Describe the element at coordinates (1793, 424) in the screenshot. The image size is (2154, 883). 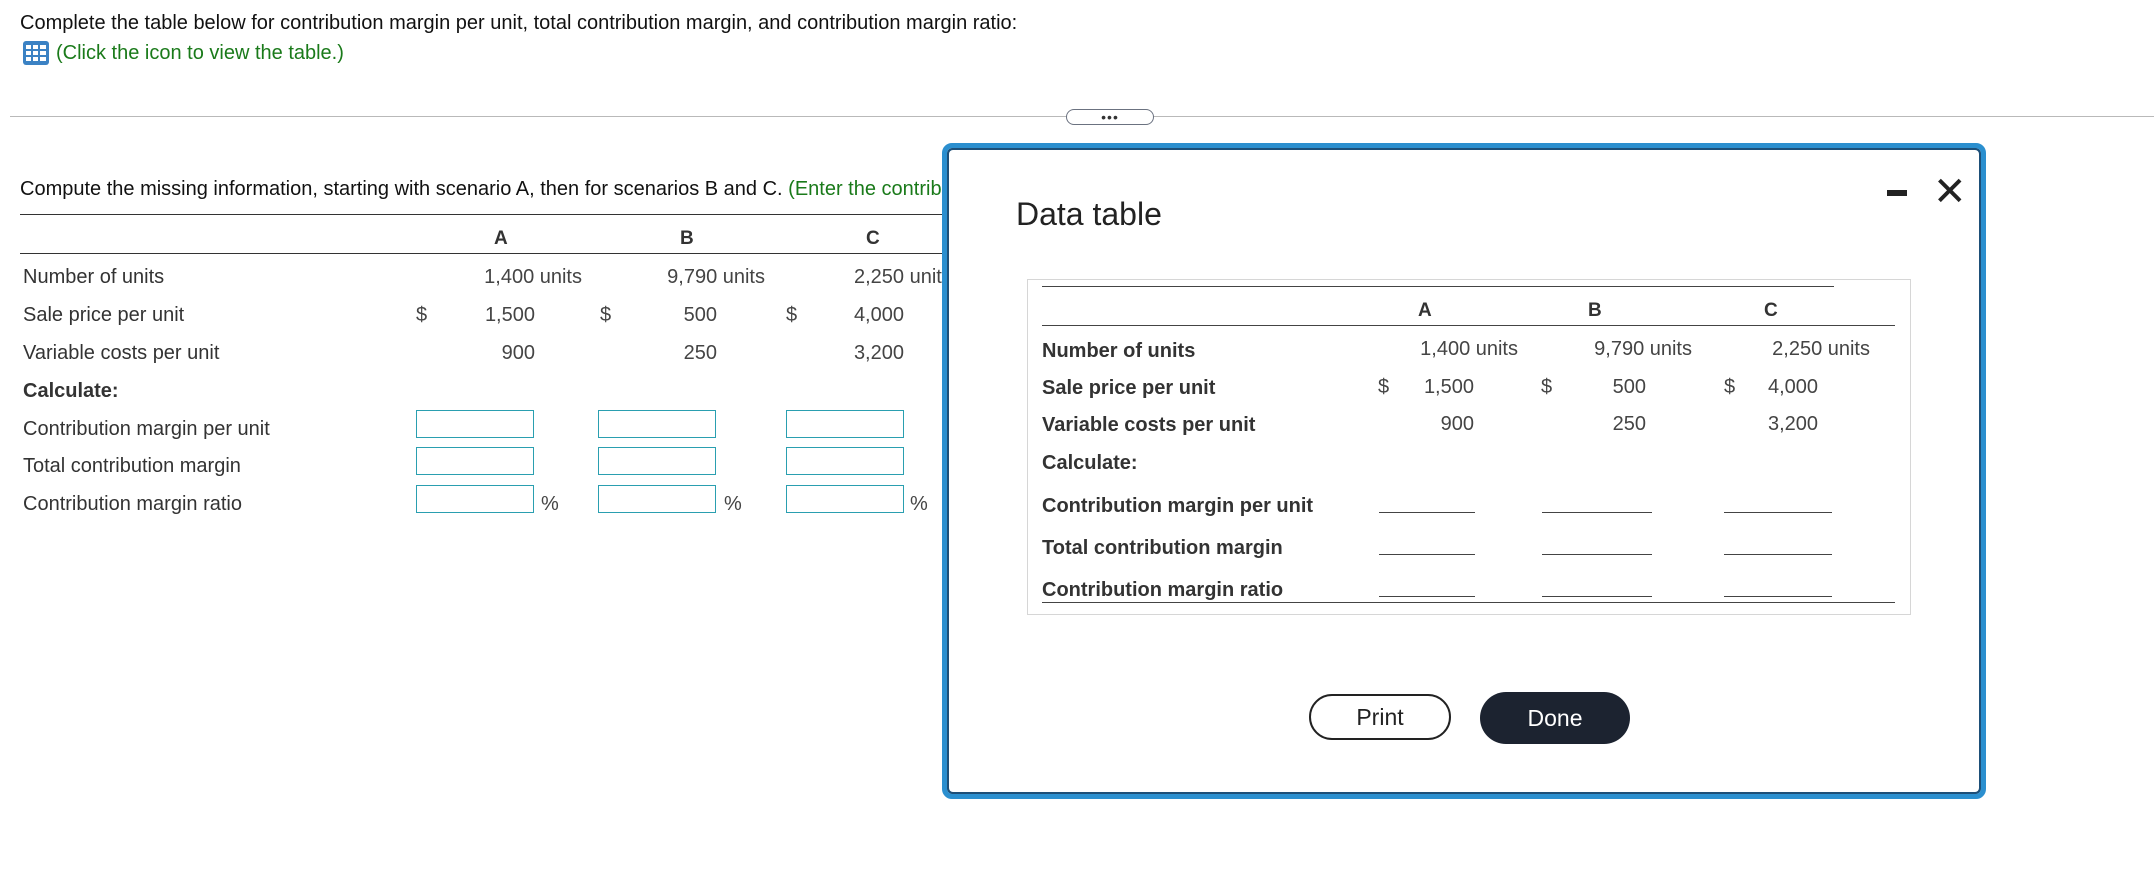
I see `dt-variable-c: 3,200` at that location.